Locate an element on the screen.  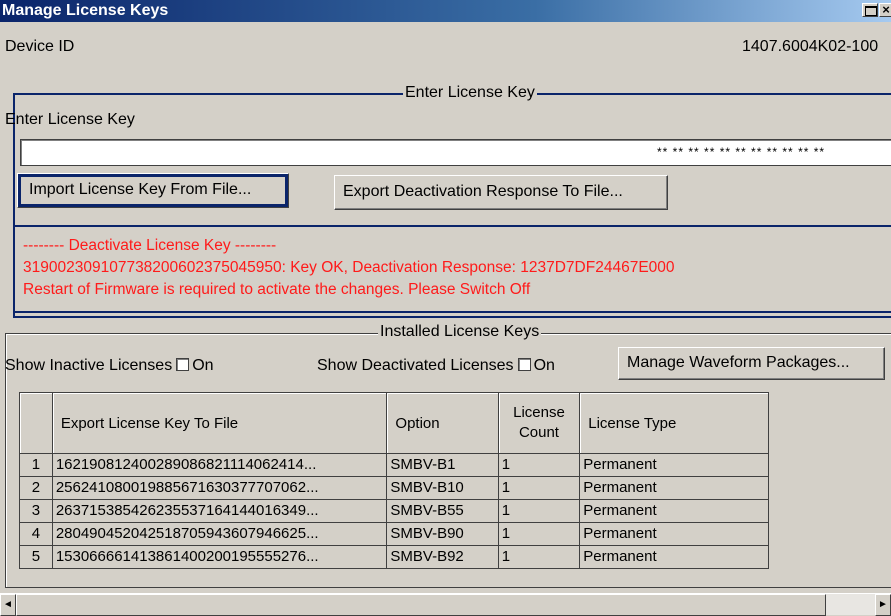
device-id-value: 1407.6004K02-100 is located at coordinates (810, 46).